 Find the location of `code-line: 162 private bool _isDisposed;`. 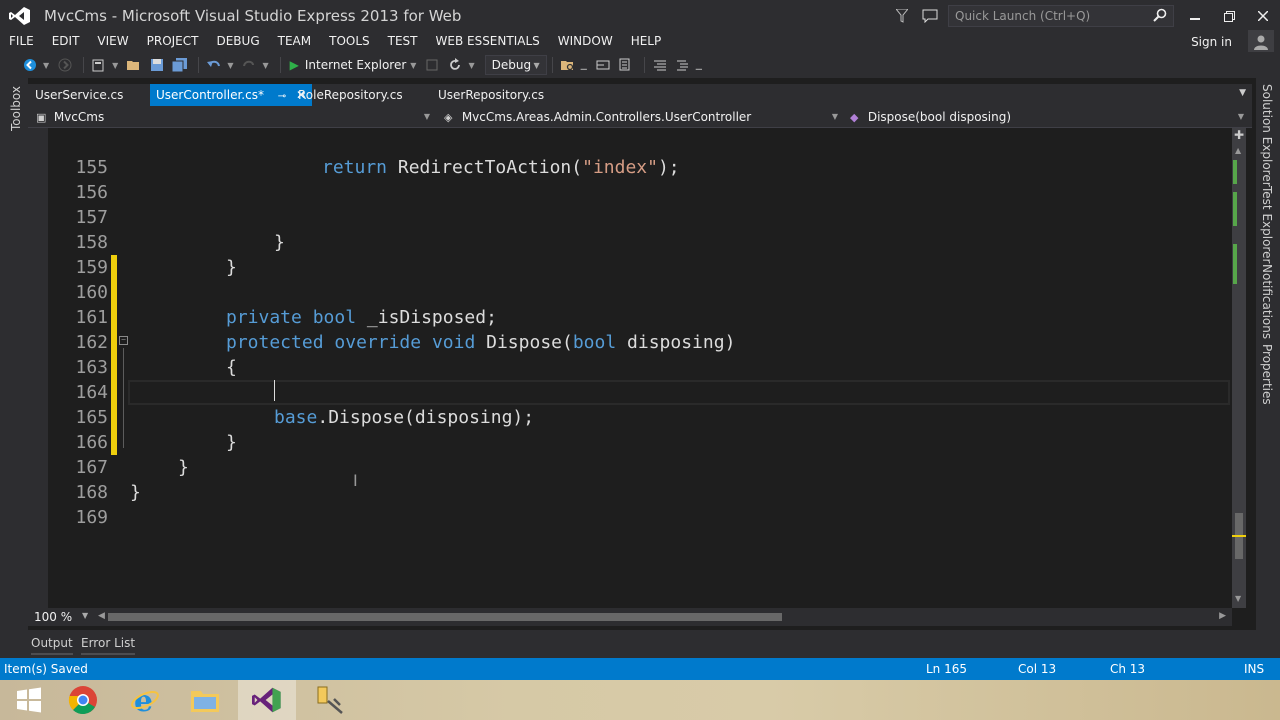

code-line: 162 private bool _isDisposed; is located at coordinates (630, 329).